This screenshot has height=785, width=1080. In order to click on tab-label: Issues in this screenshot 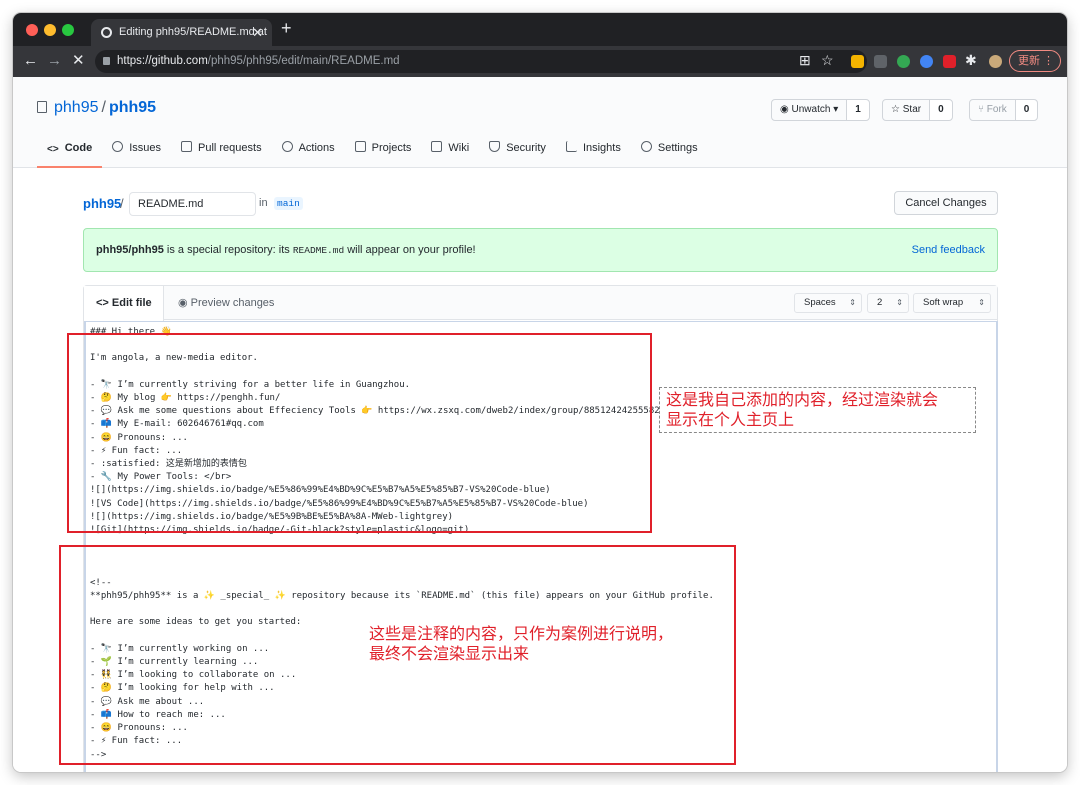, I will do `click(145, 148)`.